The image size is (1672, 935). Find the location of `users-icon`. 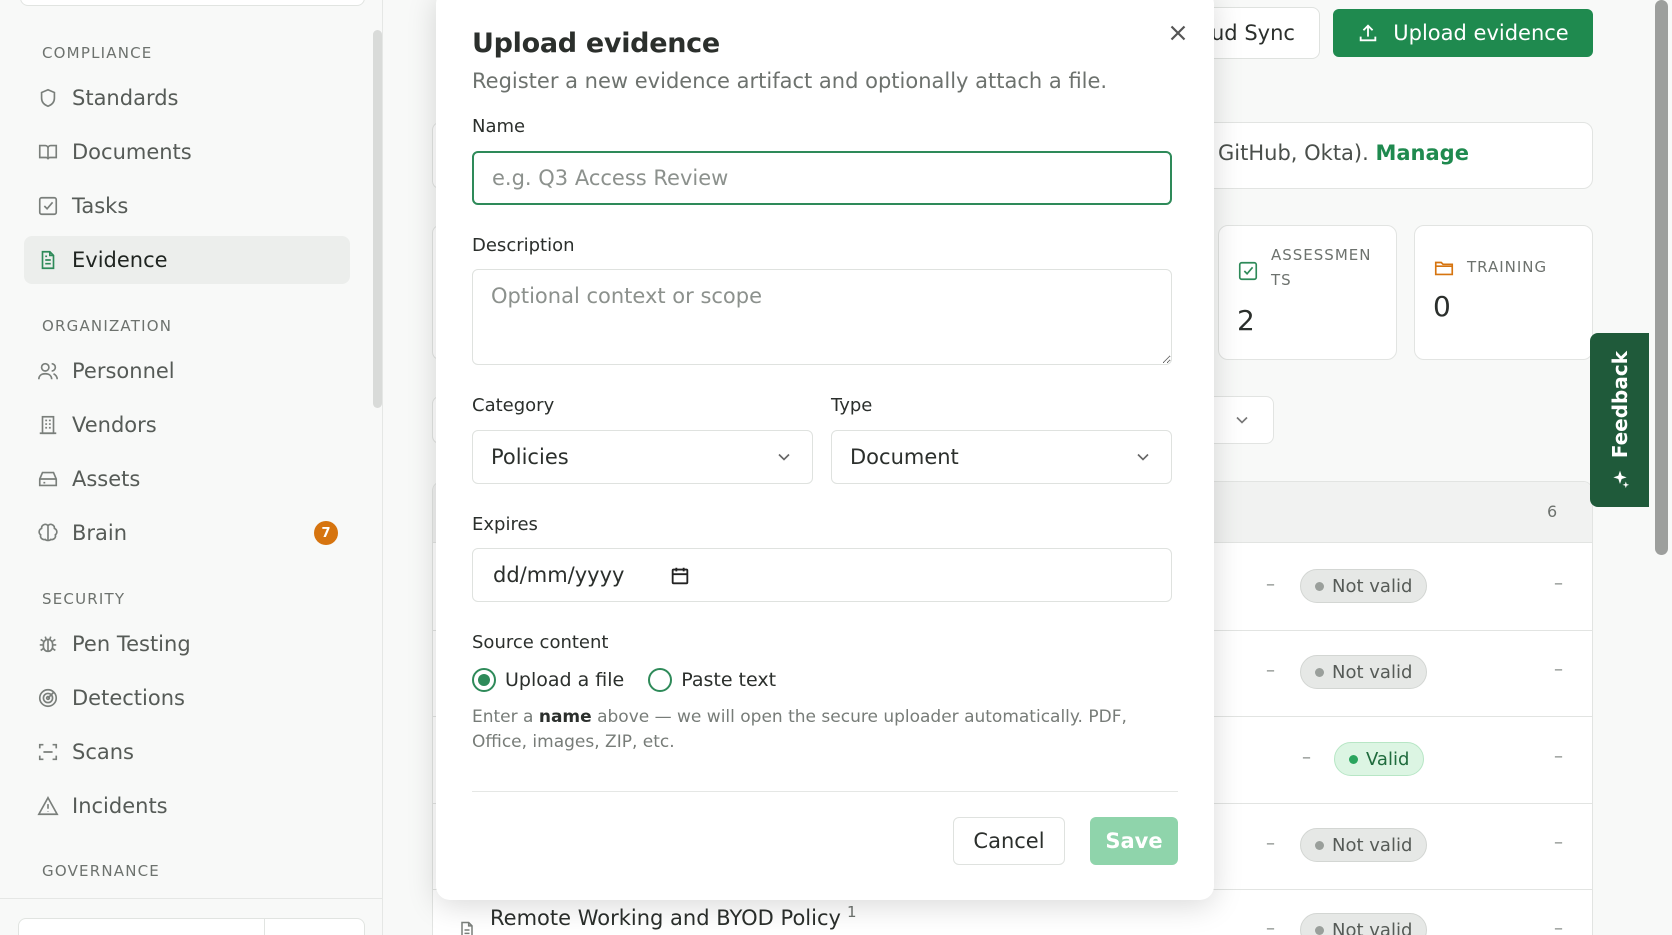

users-icon is located at coordinates (48, 371).